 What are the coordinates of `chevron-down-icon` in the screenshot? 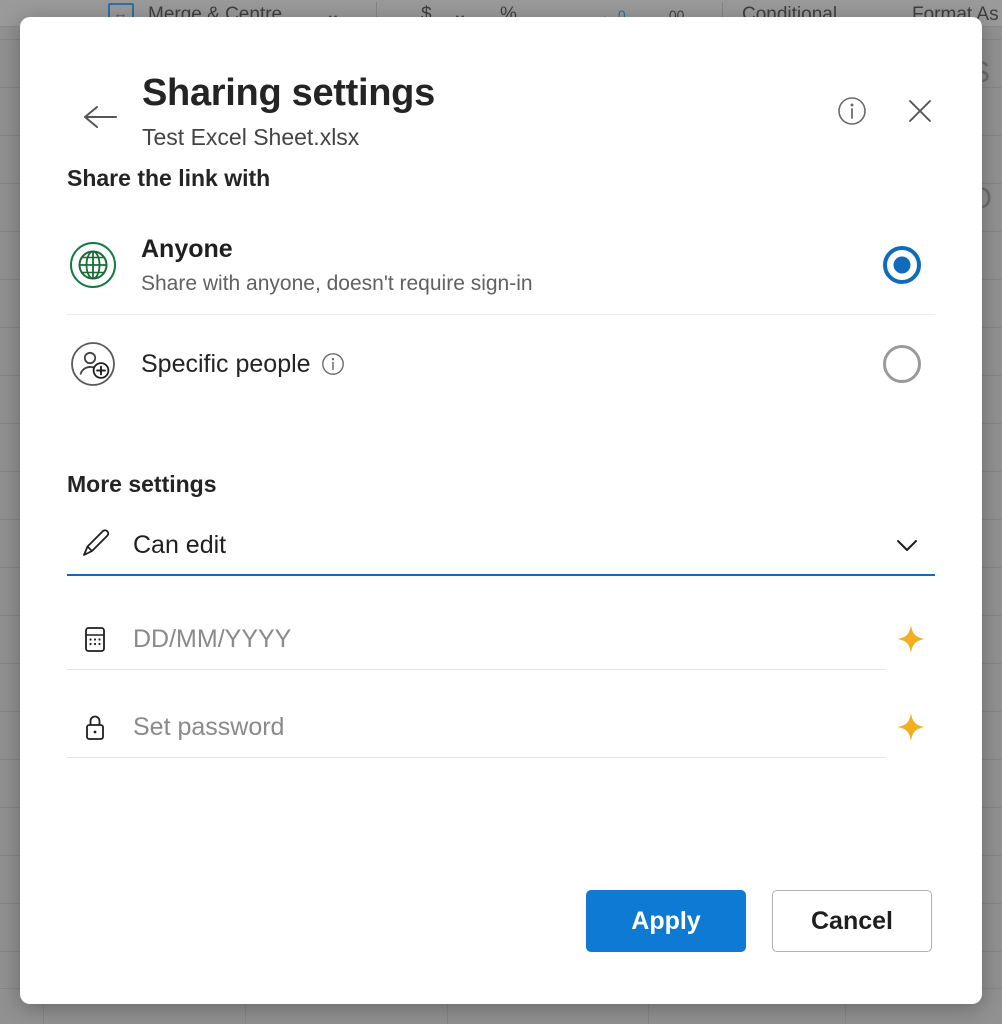 It's located at (907, 545).